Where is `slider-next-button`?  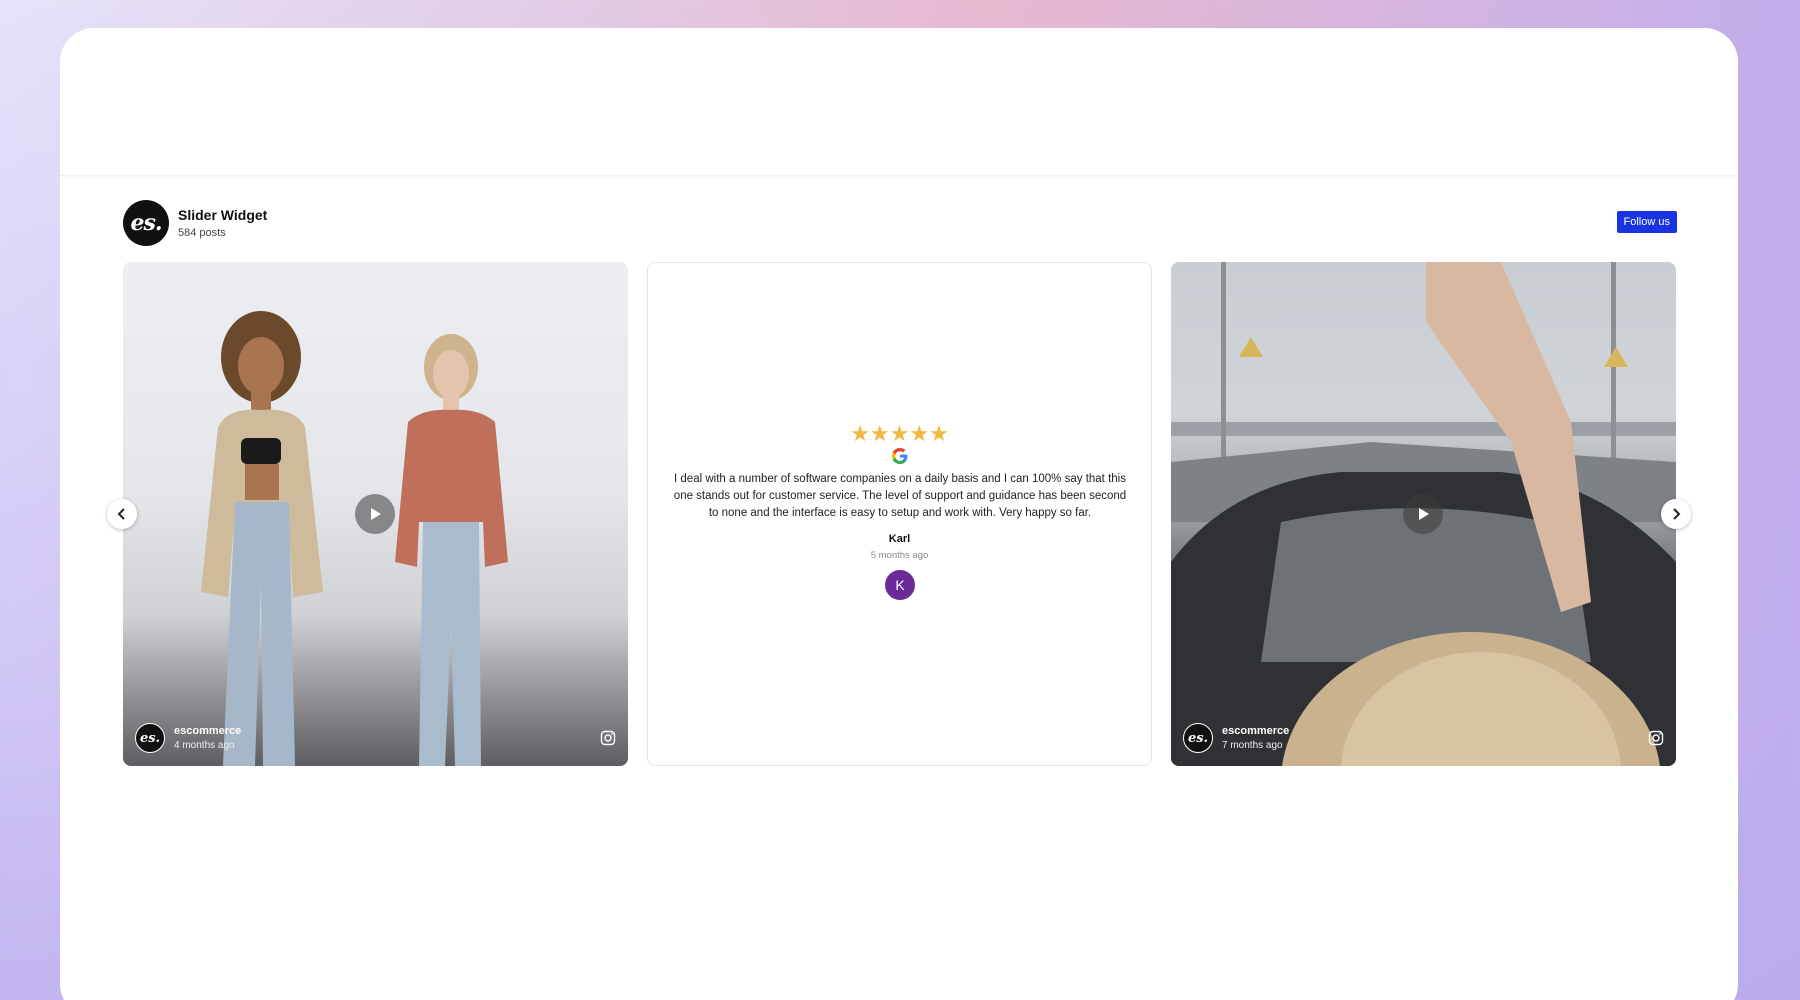
slider-next-button is located at coordinates (1676, 514).